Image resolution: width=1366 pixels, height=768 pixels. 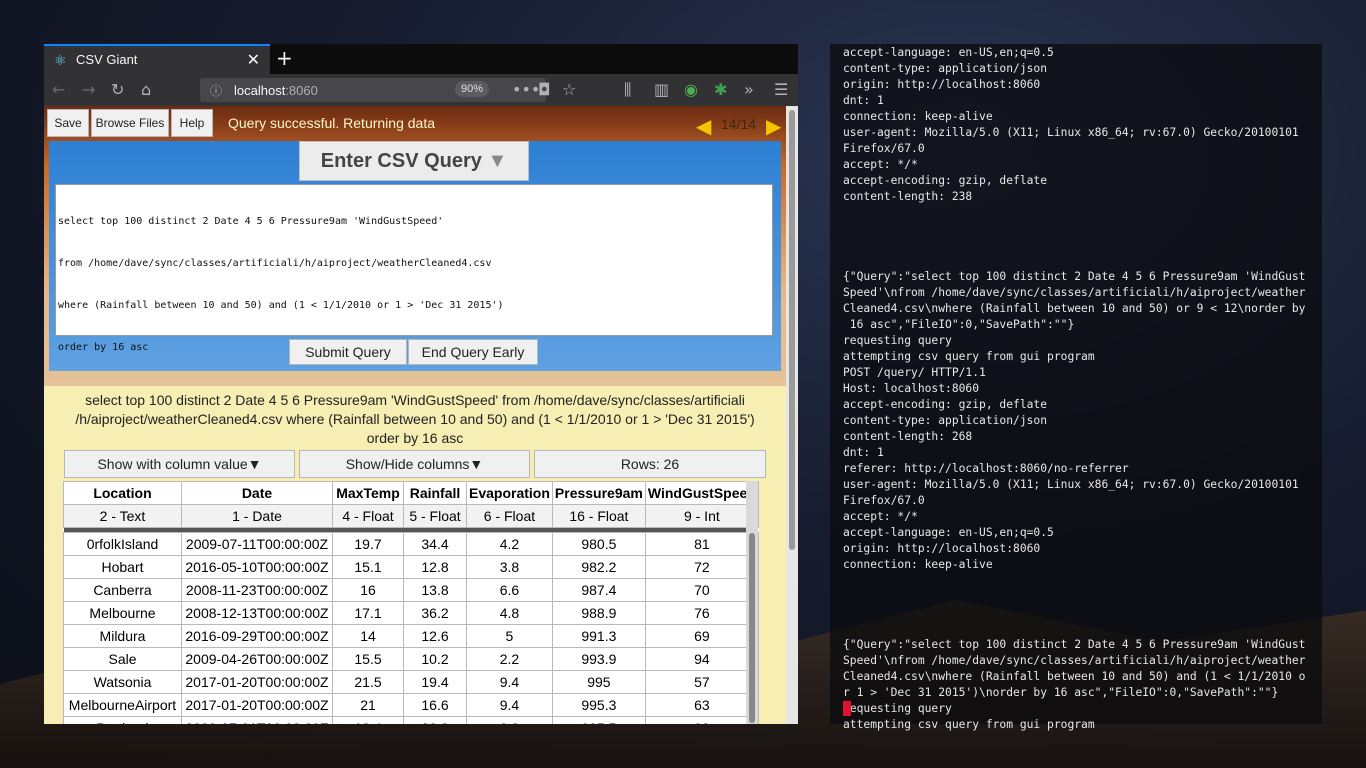 What do you see at coordinates (368, 544) in the screenshot?
I see `table-cell: 19.7` at bounding box center [368, 544].